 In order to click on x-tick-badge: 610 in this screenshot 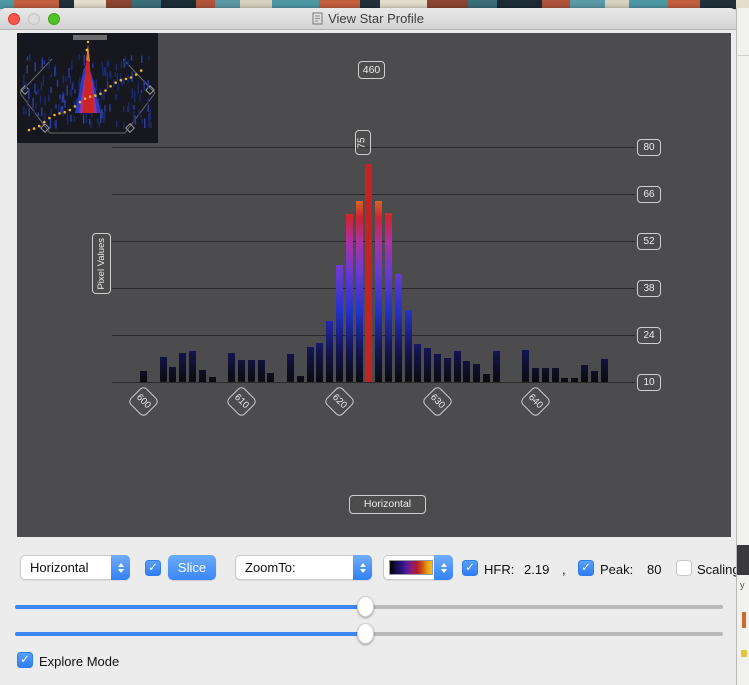, I will do `click(241, 401)`.